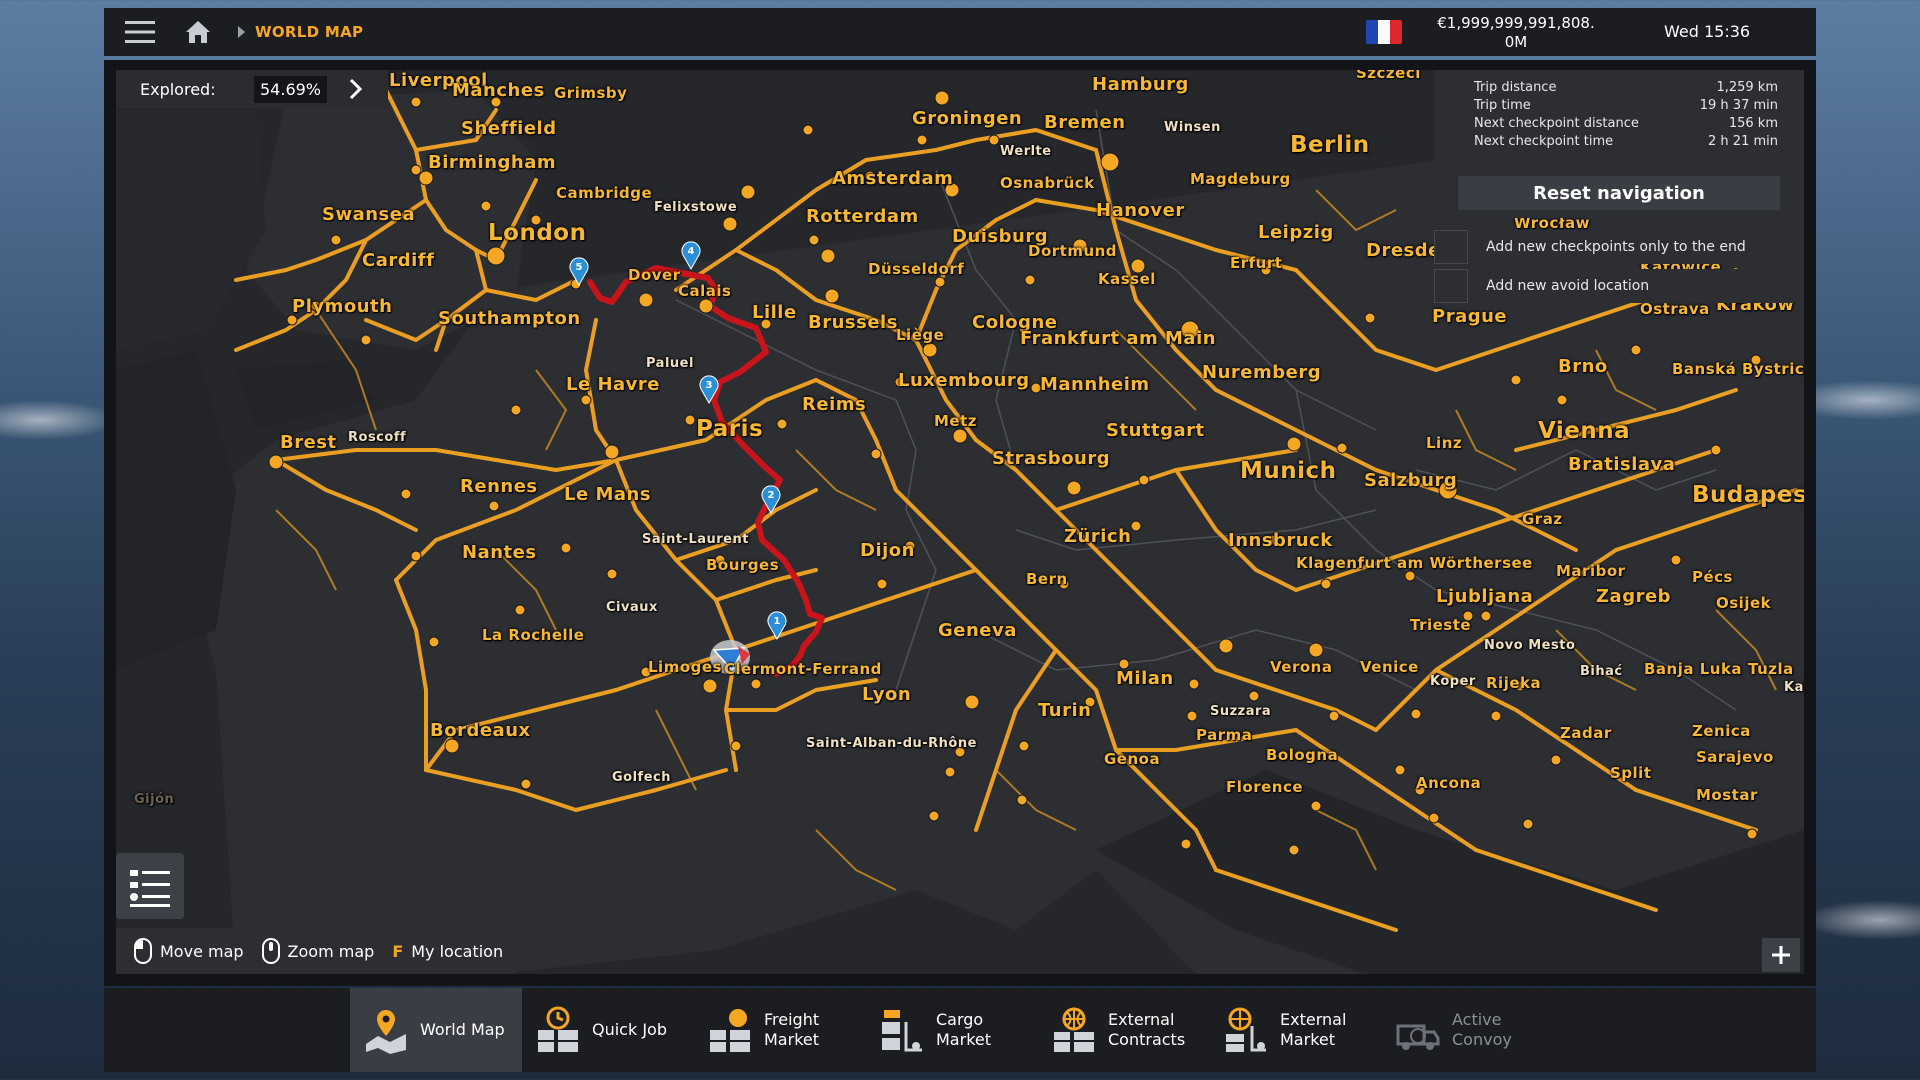  I want to click on city-label: Le Havre, so click(613, 384).